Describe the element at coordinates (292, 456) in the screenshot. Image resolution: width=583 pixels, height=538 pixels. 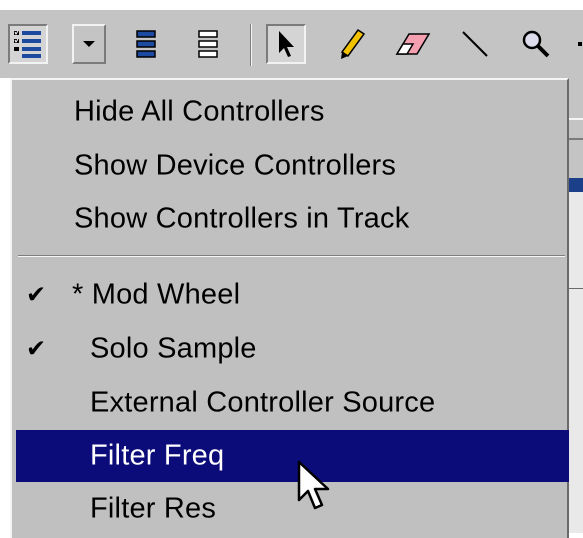
I see `menu-item-filter-freq: Filter Freq` at that location.